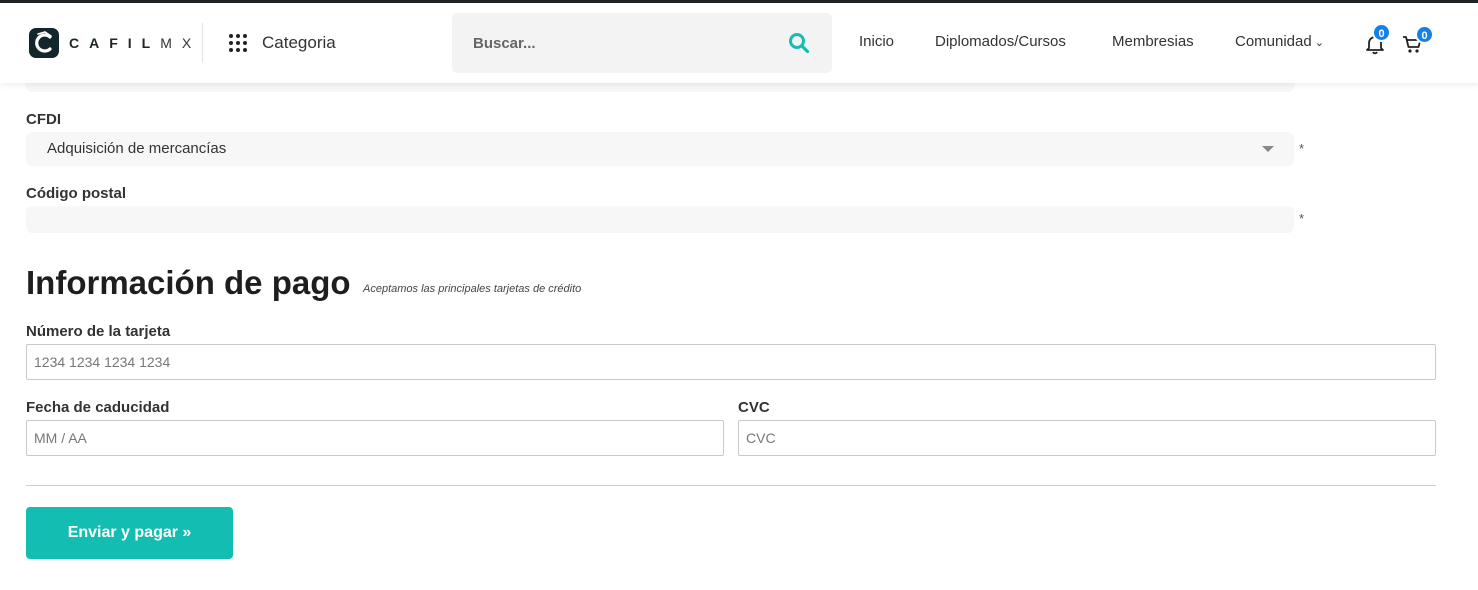  I want to click on cvc-input, so click(1087, 438).